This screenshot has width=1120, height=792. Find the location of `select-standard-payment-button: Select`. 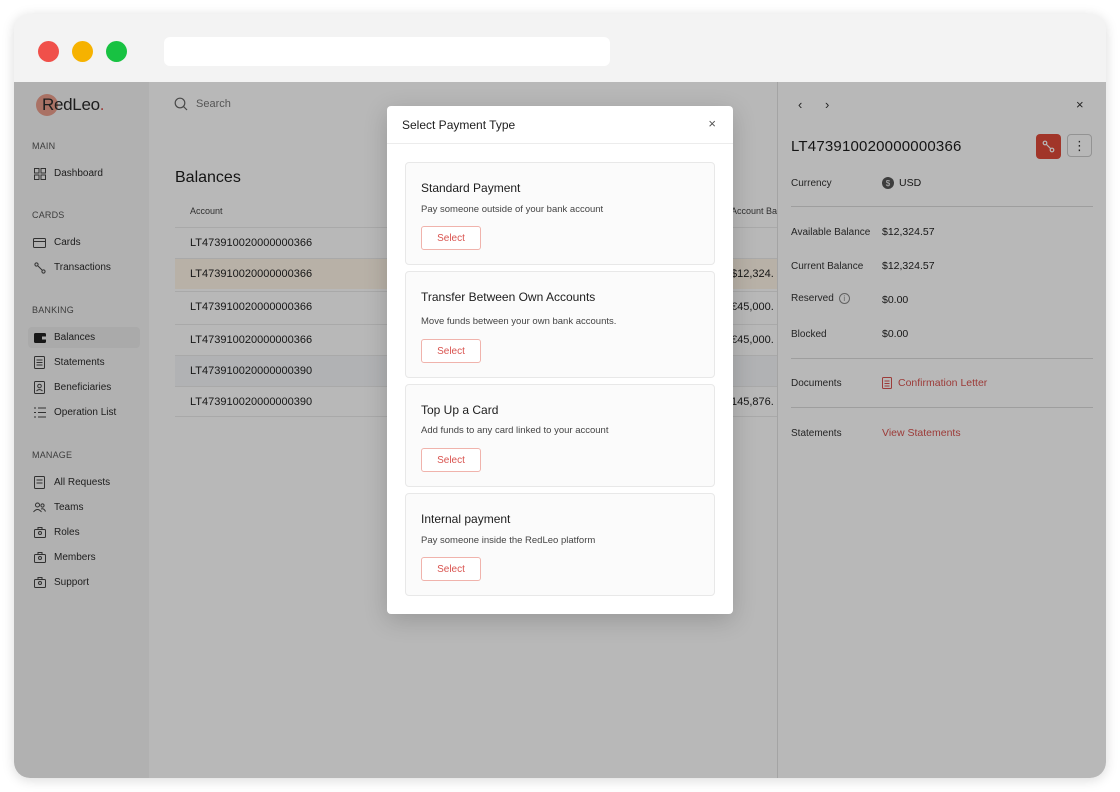

select-standard-payment-button: Select is located at coordinates (451, 238).